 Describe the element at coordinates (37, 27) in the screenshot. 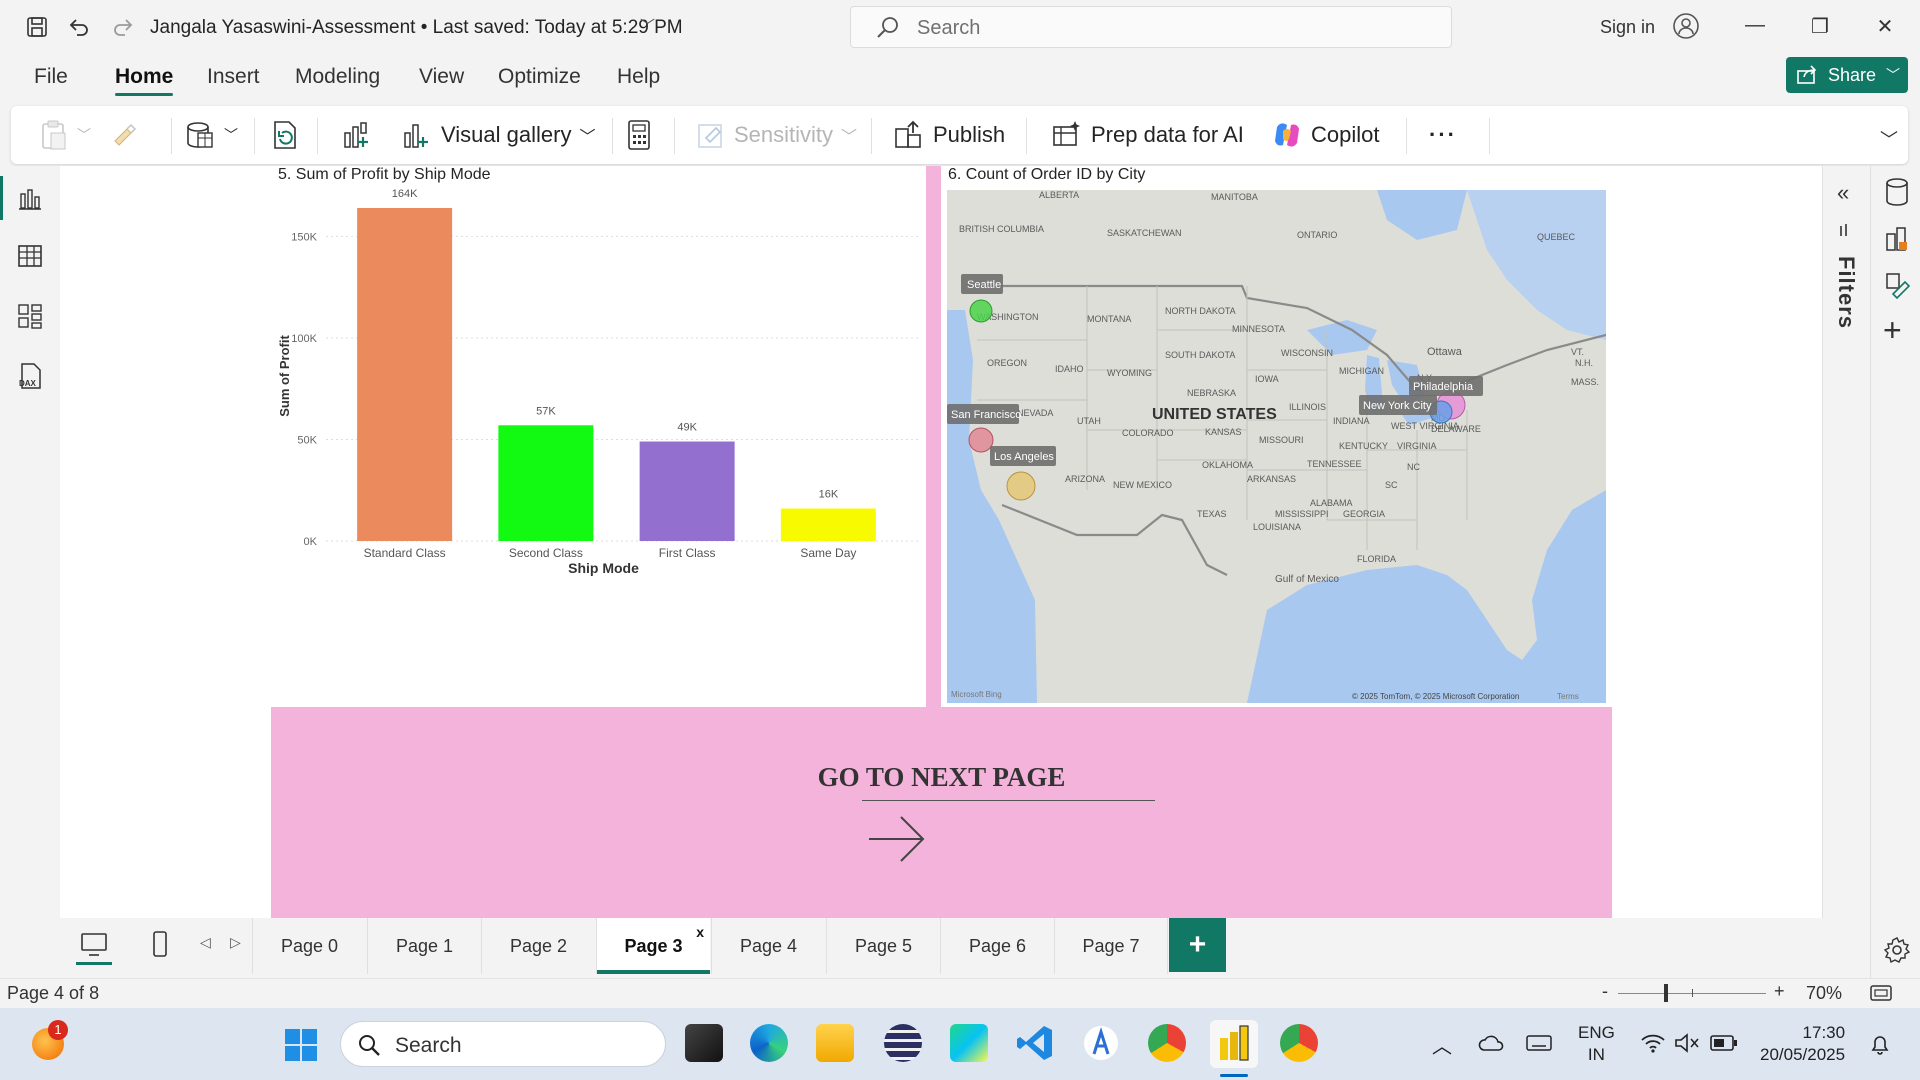

I see `save-icon` at that location.